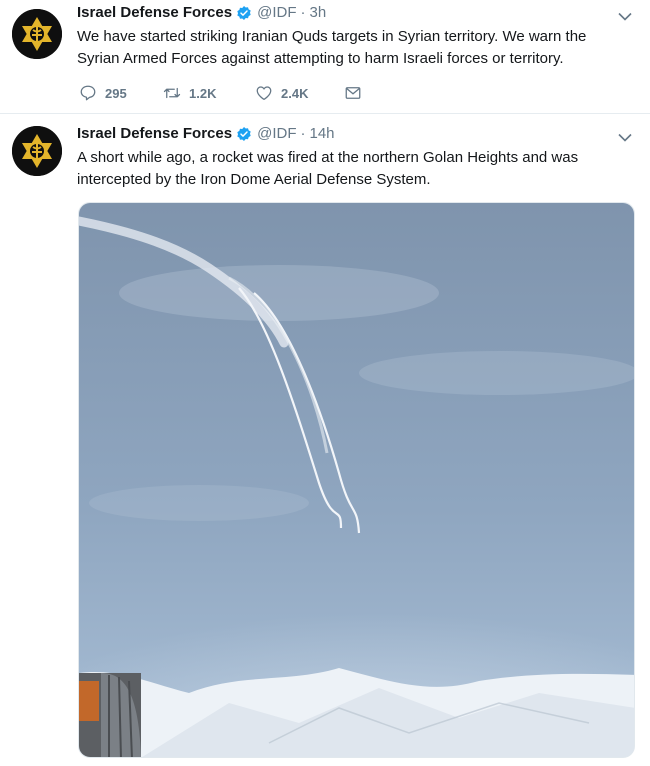  I want to click on tweet-actions: 295 1.2K 2.4K, so click(229, 95).